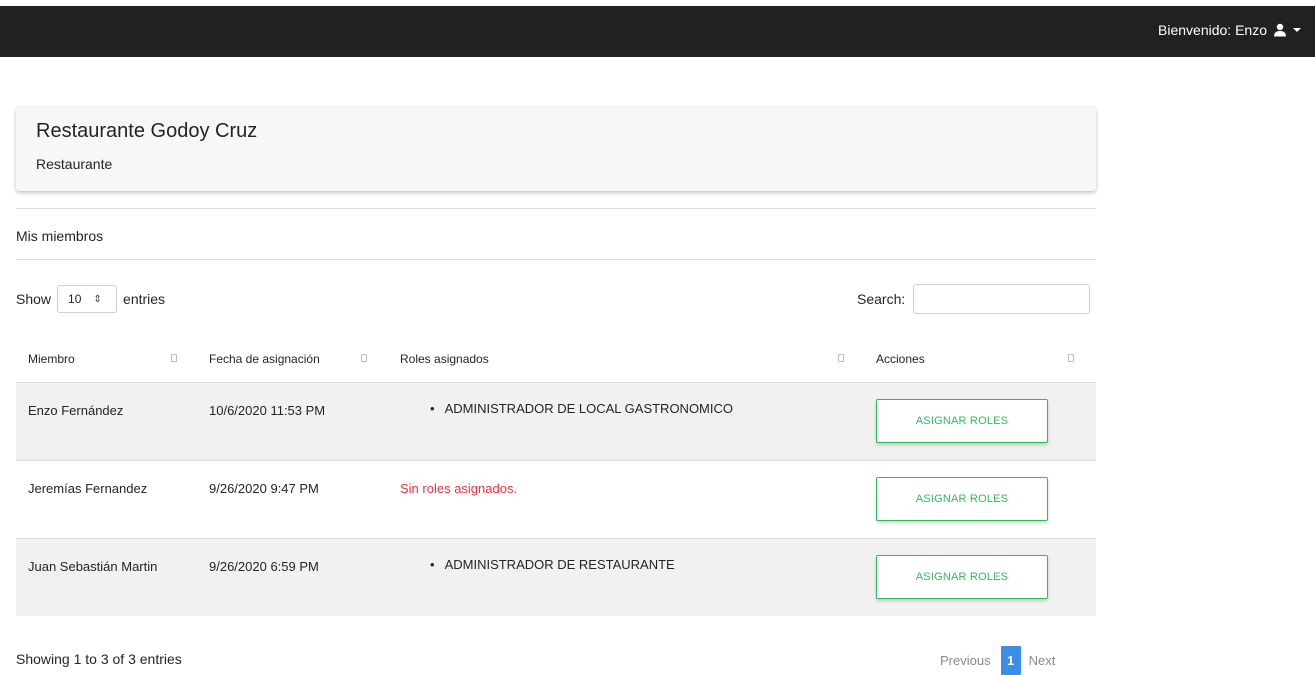 Image resolution: width=1315 pixels, height=675 pixels. I want to click on role-list-item: • ADMINISTRADOR DE LOCAL GASTRONOMICO, so click(581, 408).